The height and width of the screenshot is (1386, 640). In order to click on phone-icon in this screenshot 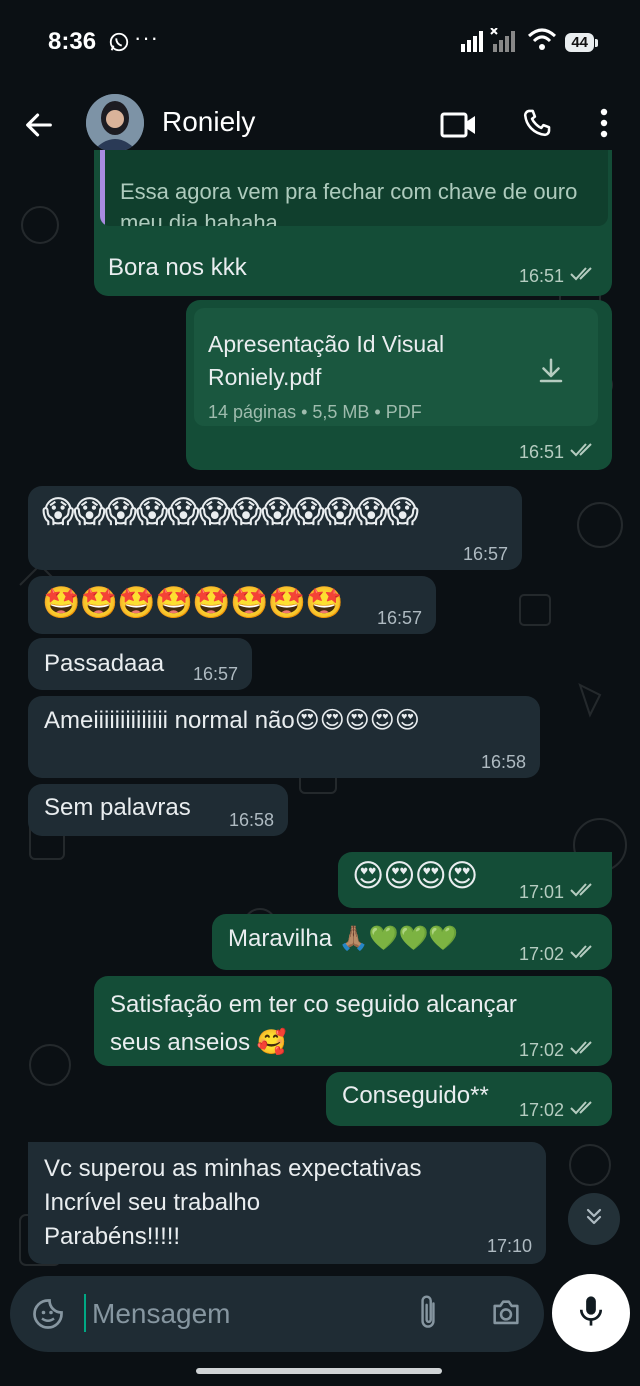, I will do `click(537, 125)`.